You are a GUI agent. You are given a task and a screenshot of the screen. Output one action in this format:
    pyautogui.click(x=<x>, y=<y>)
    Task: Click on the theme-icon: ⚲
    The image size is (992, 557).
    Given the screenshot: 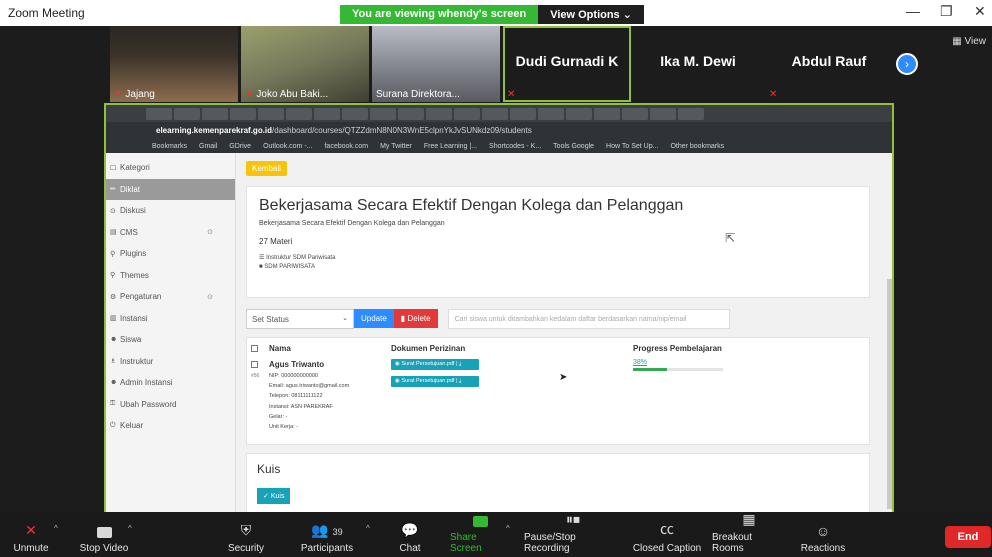 What is the action you would take?
    pyautogui.click(x=113, y=276)
    